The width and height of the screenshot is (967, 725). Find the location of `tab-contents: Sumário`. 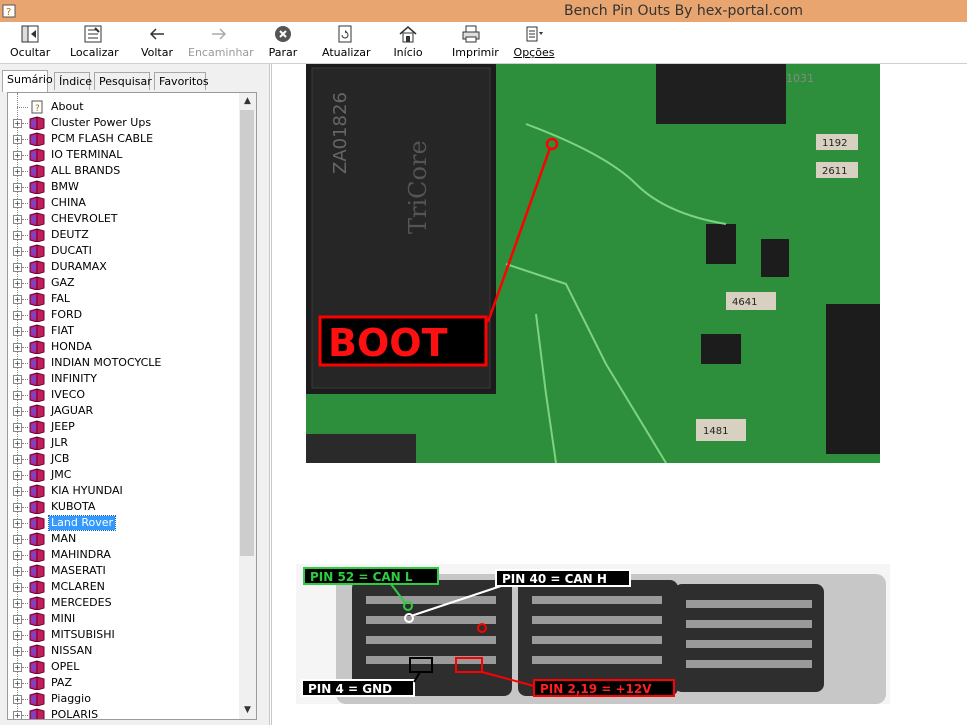

tab-contents: Sumário is located at coordinates (27, 81).